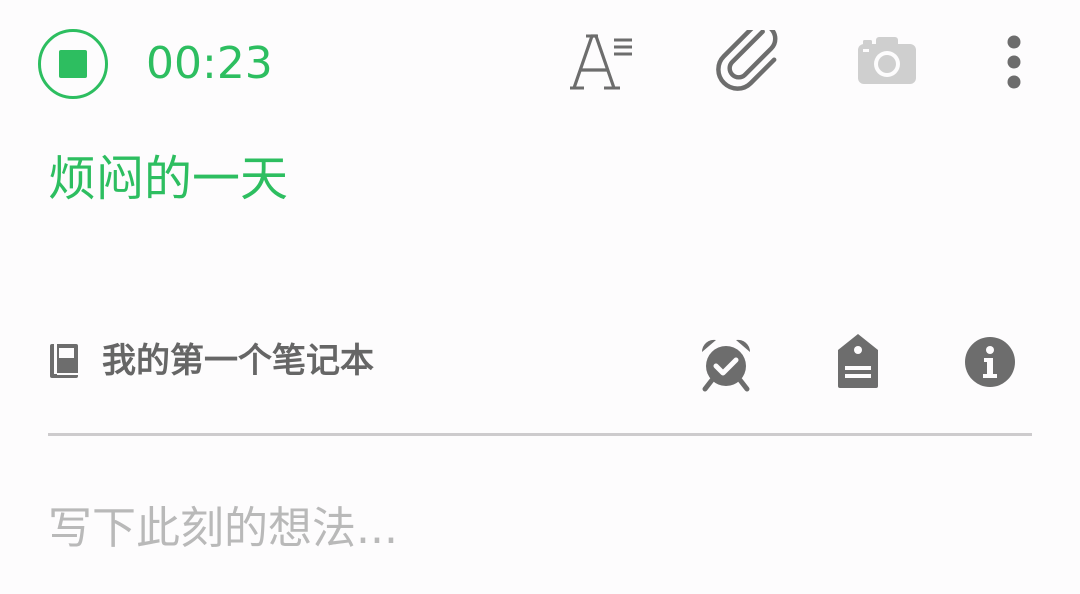  I want to click on info-icon, so click(990, 362).